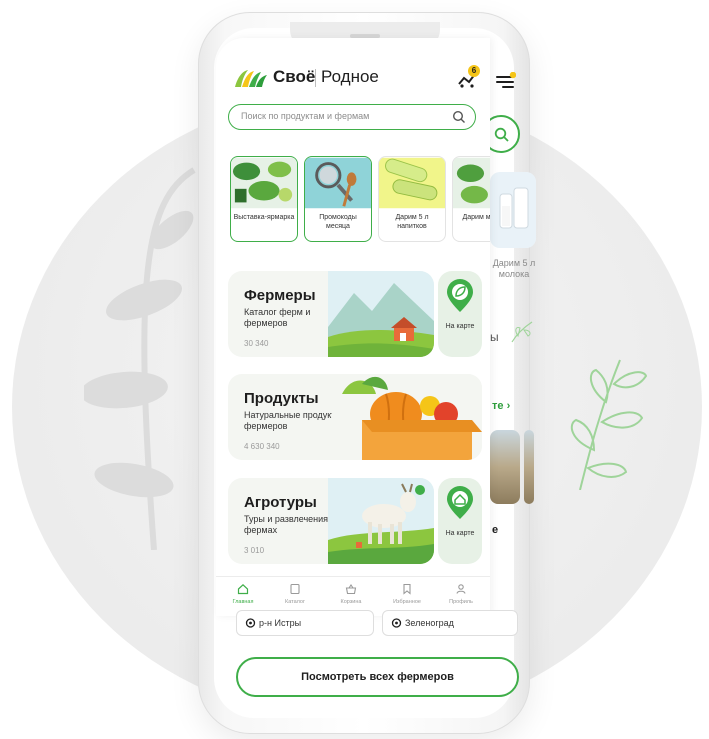  What do you see at coordinates (407, 589) in the screenshot?
I see `bookmark-icon` at bounding box center [407, 589].